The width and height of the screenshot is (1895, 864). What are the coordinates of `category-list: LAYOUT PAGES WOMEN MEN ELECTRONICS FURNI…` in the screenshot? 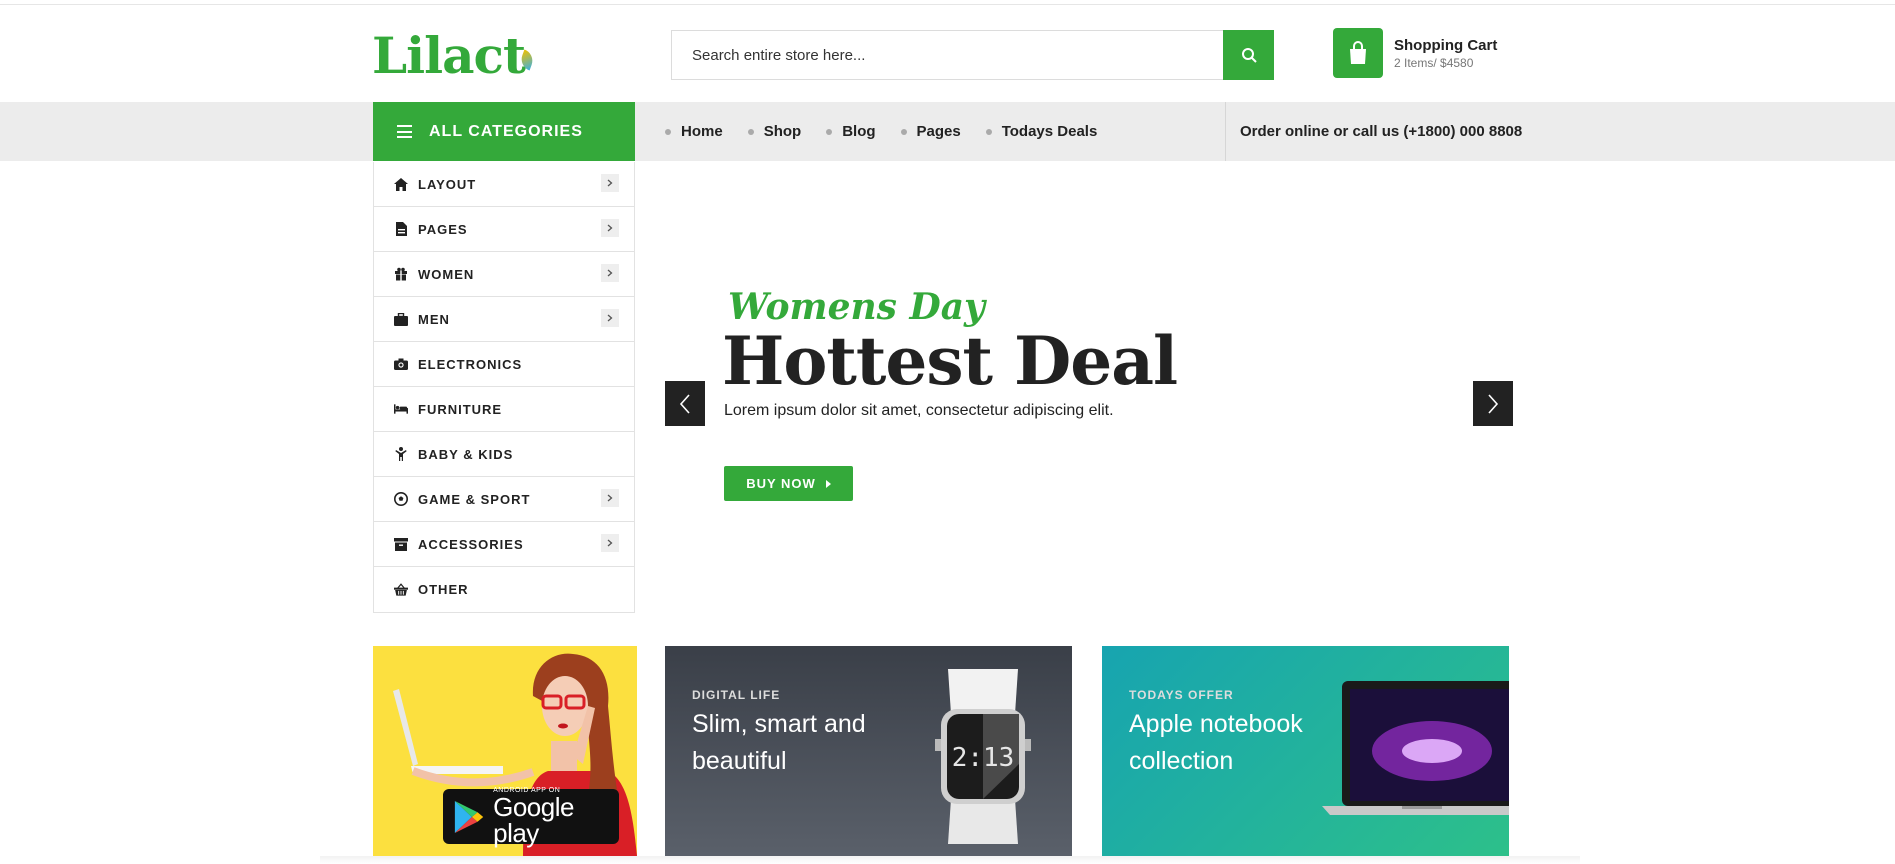 It's located at (504, 387).